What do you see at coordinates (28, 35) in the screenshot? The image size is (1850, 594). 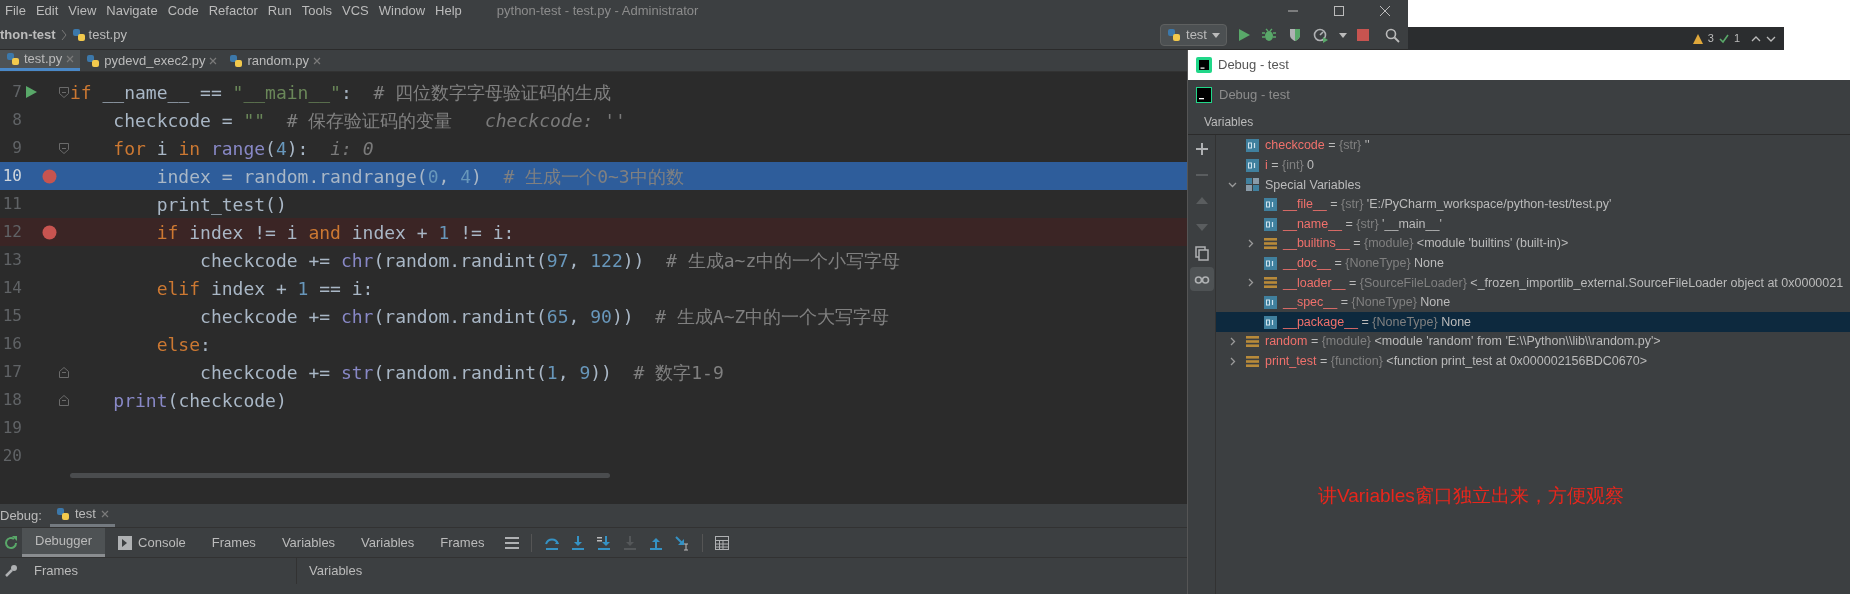 I see `breadcrumb-item: thon-test` at bounding box center [28, 35].